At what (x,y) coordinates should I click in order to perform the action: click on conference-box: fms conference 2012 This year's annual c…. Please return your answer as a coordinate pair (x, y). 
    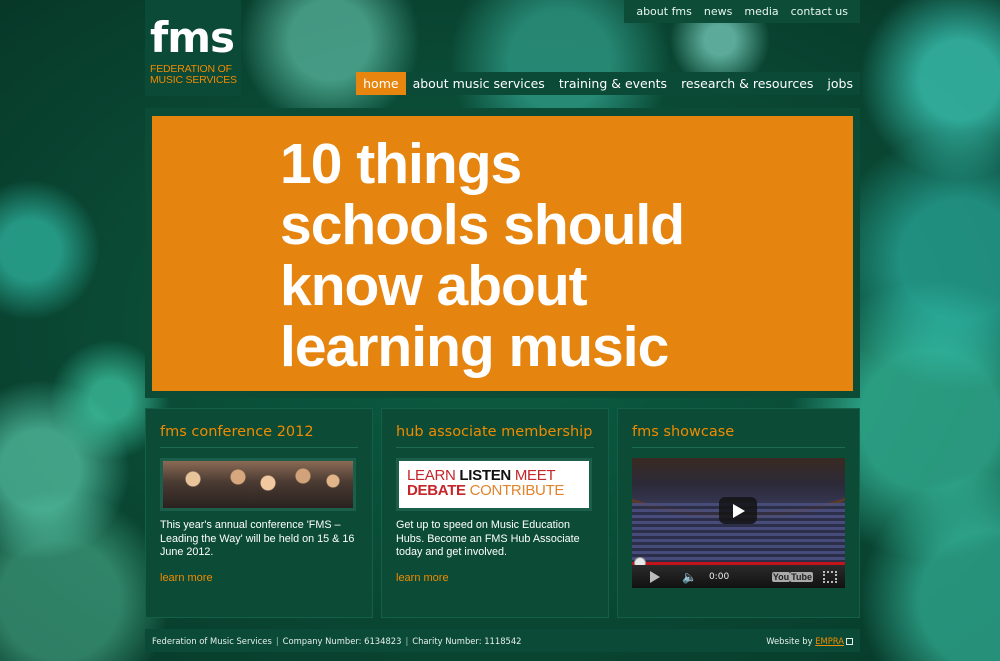
    Looking at the image, I should click on (259, 513).